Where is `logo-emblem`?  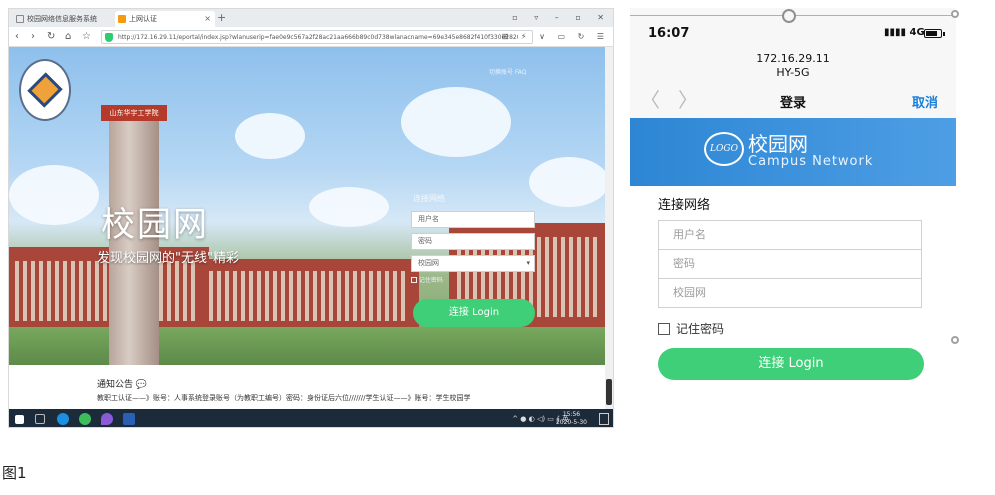 logo-emblem is located at coordinates (45, 90).